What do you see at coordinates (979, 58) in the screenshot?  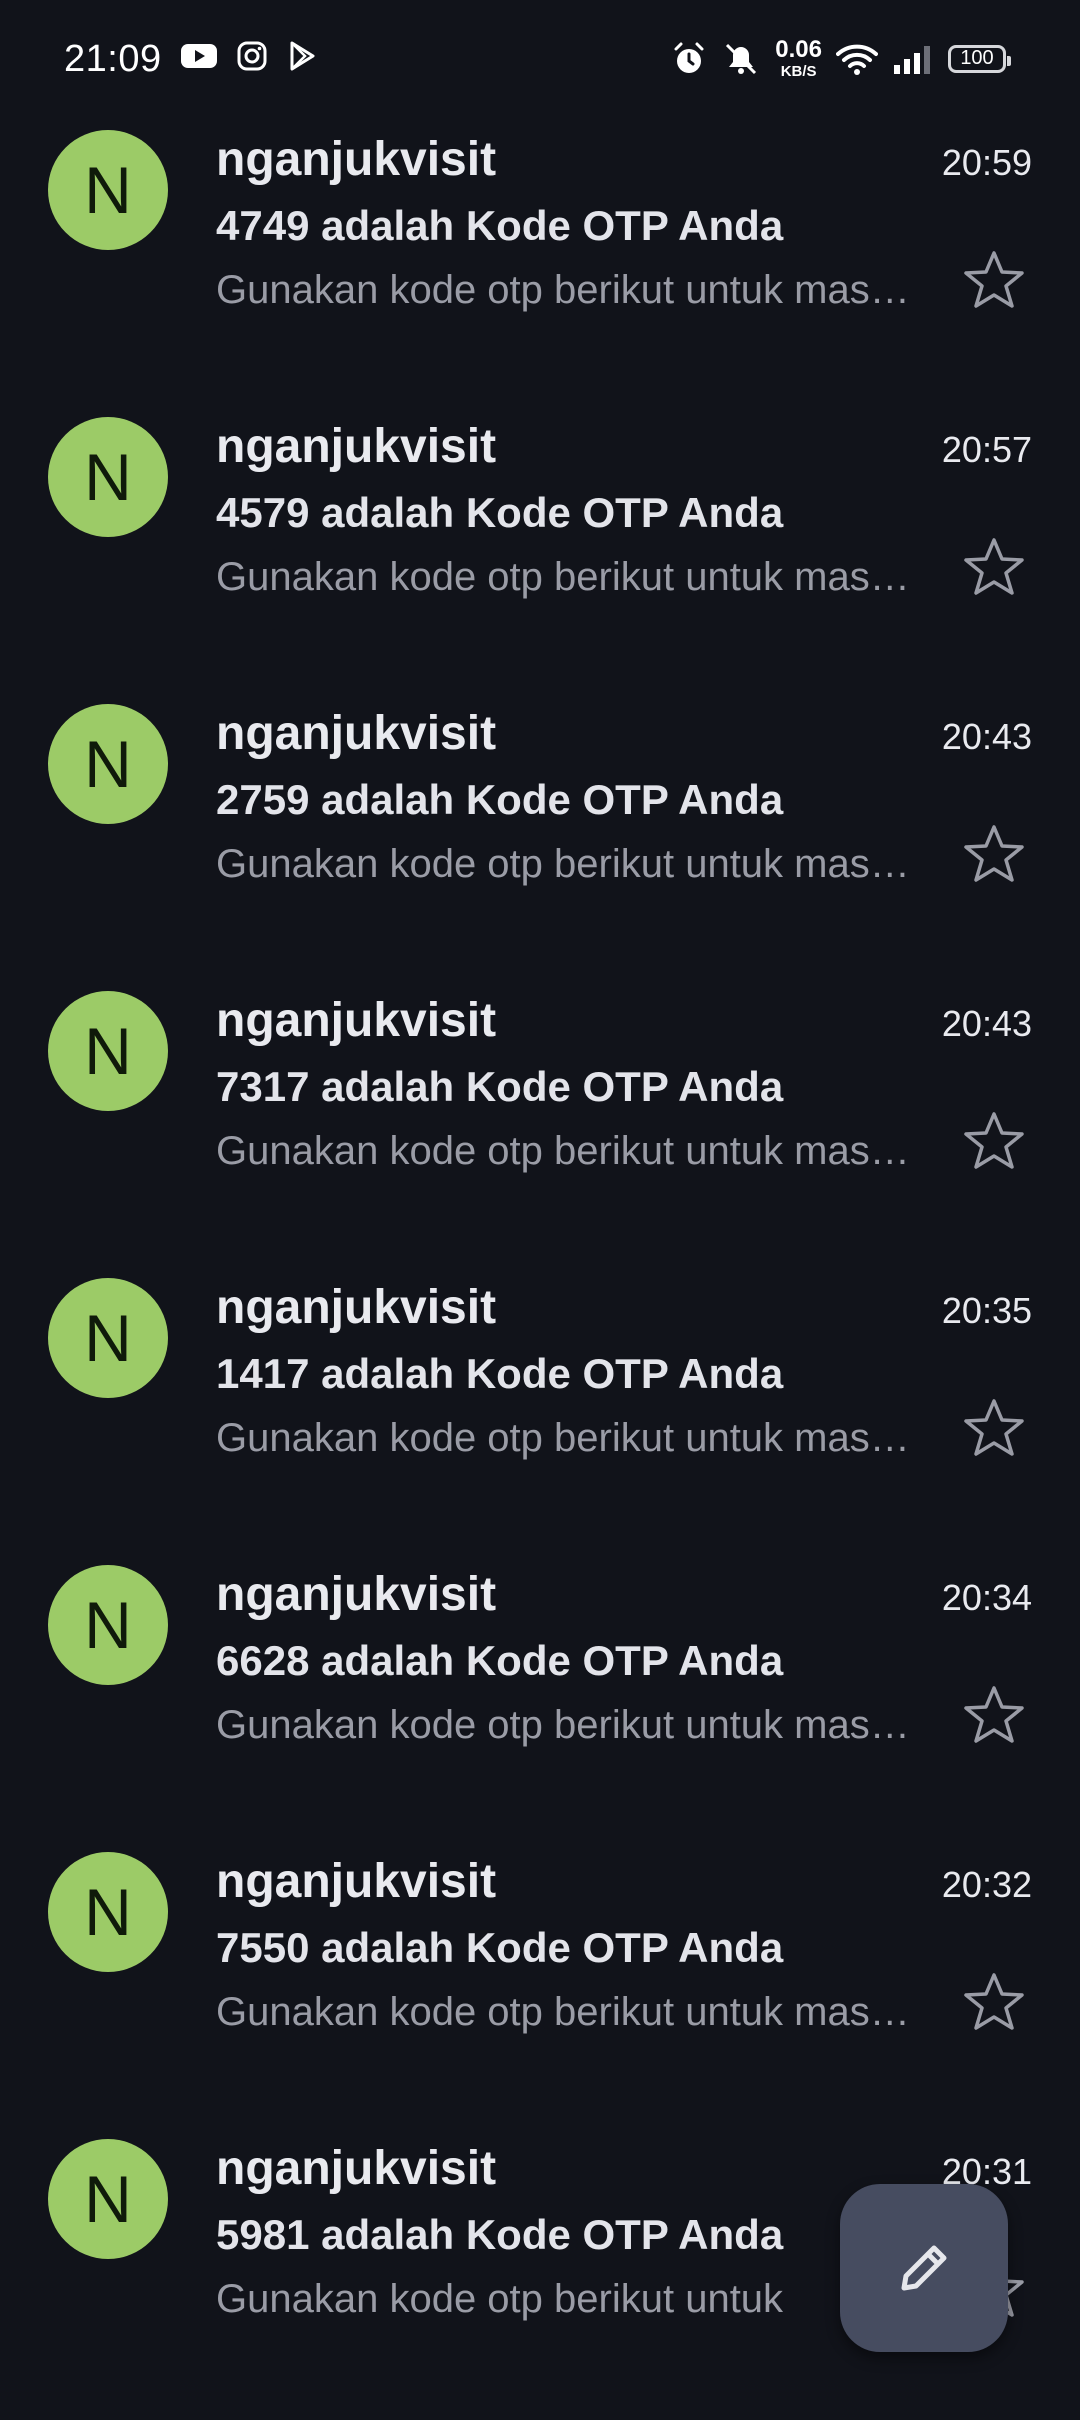 I see `battery-icon: 100` at bounding box center [979, 58].